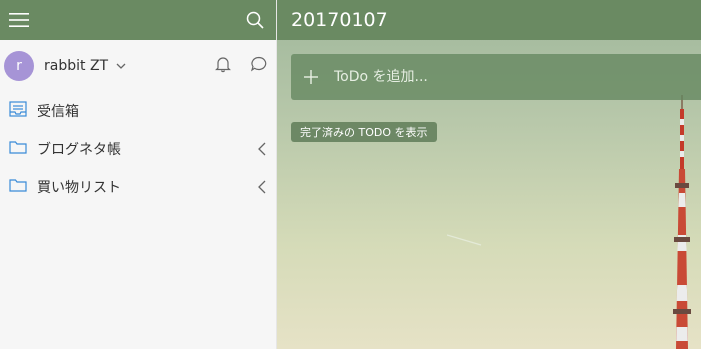 The width and height of the screenshot is (701, 349). I want to click on sidebar-item-inbox: 受信箱, so click(138, 111).